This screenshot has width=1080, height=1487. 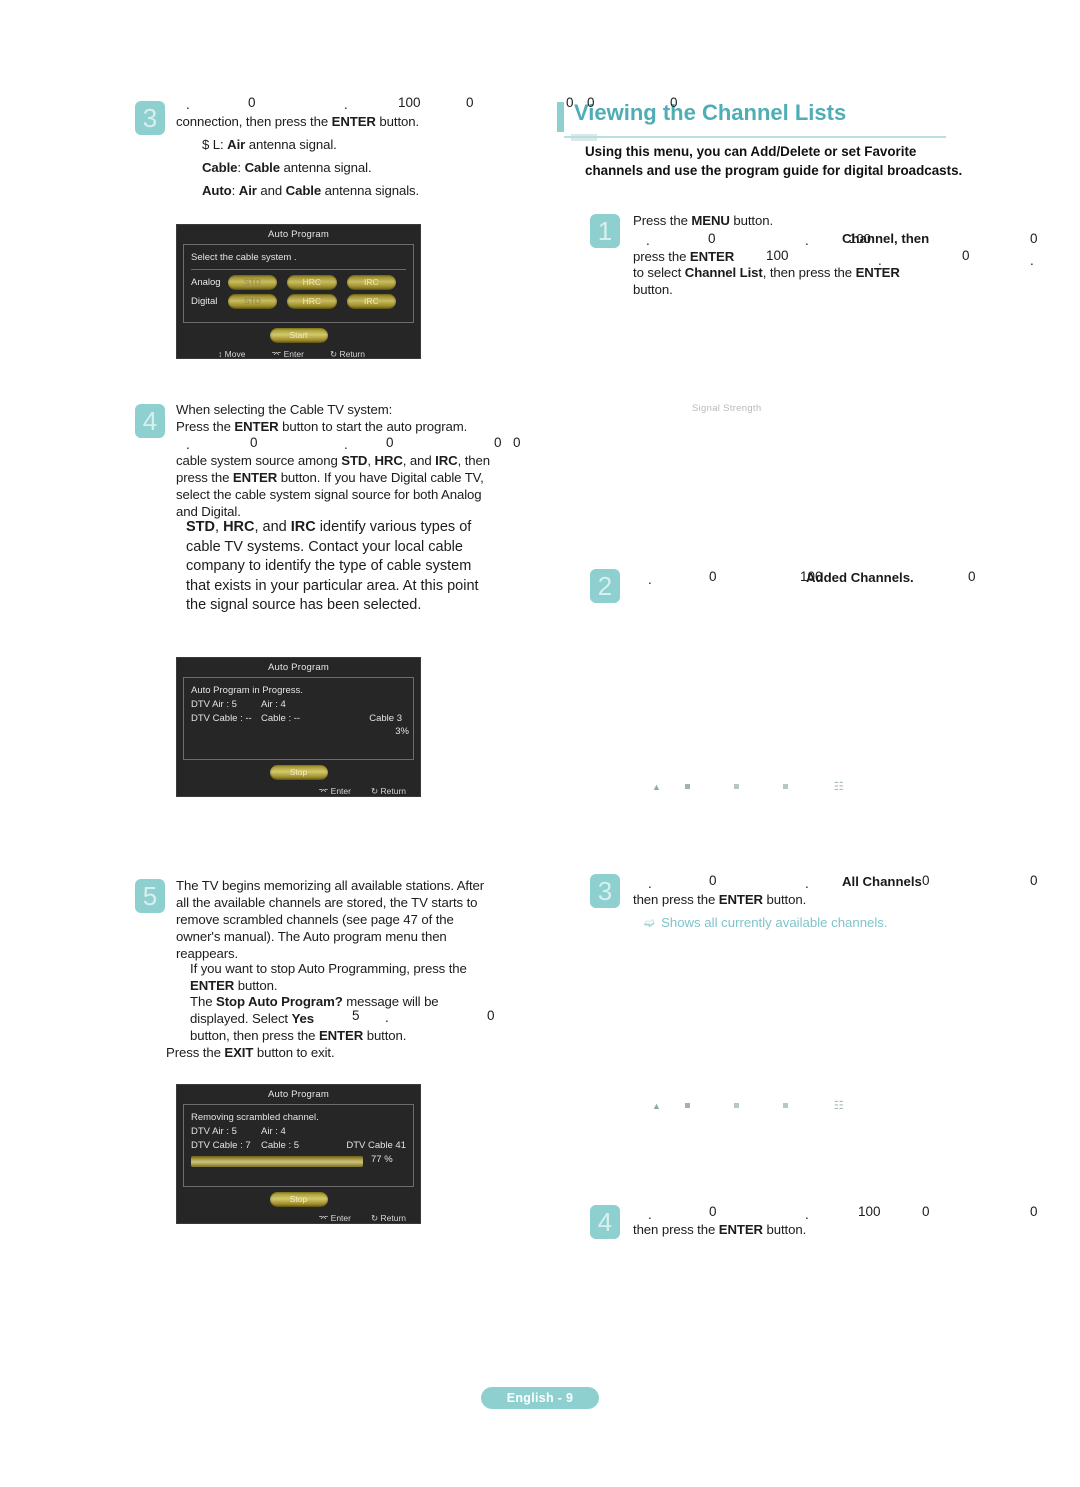 I want to click on stray-zero-r1d: 0, so click(x=1034, y=238).